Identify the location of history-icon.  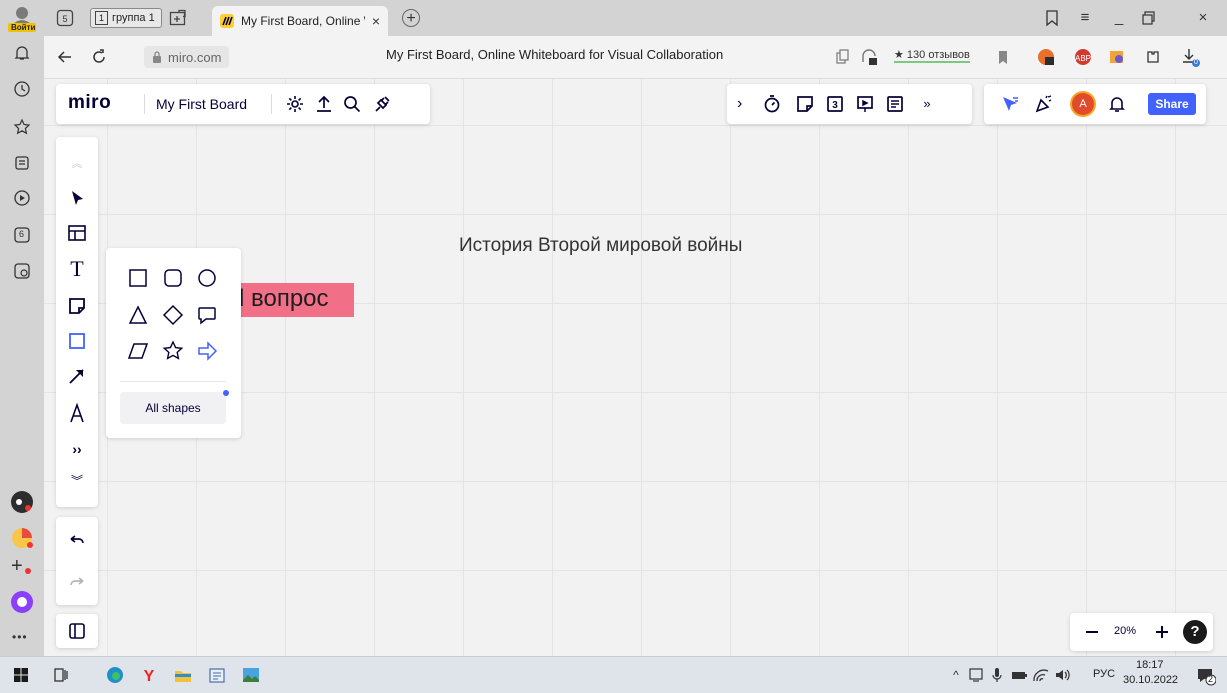
(22, 89).